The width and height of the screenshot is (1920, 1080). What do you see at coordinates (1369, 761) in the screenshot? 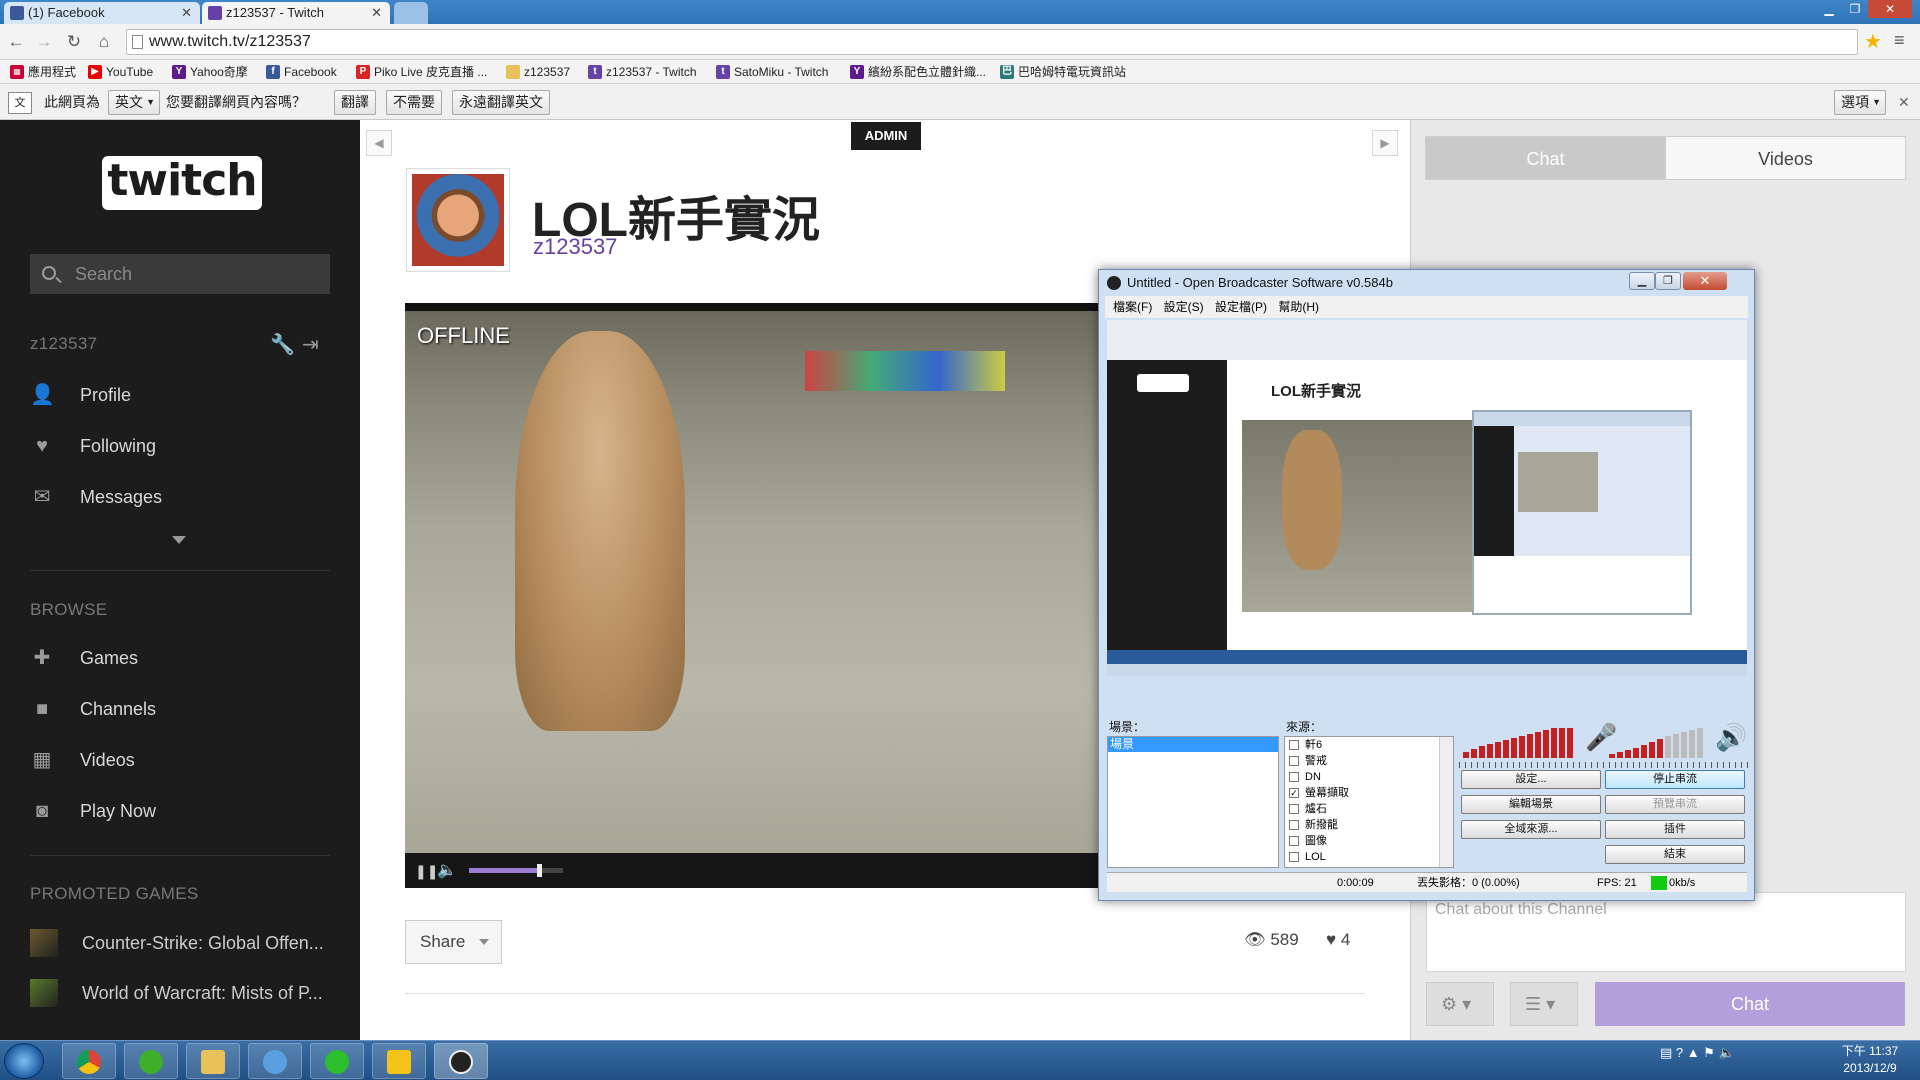
I see `source-item: 警戒` at bounding box center [1369, 761].